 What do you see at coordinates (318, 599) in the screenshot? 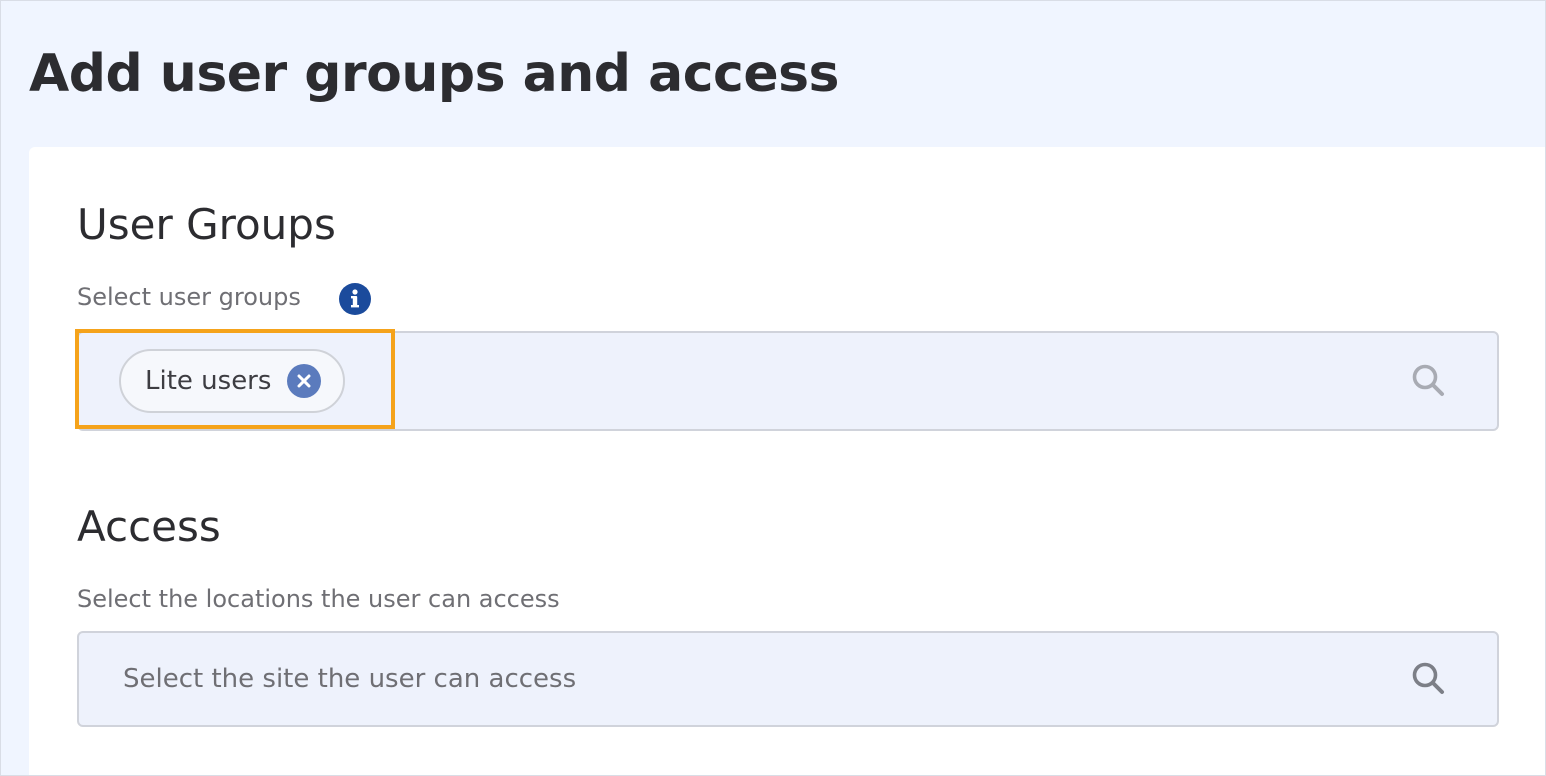
I see `access-label: Select the locations the user can access` at bounding box center [318, 599].